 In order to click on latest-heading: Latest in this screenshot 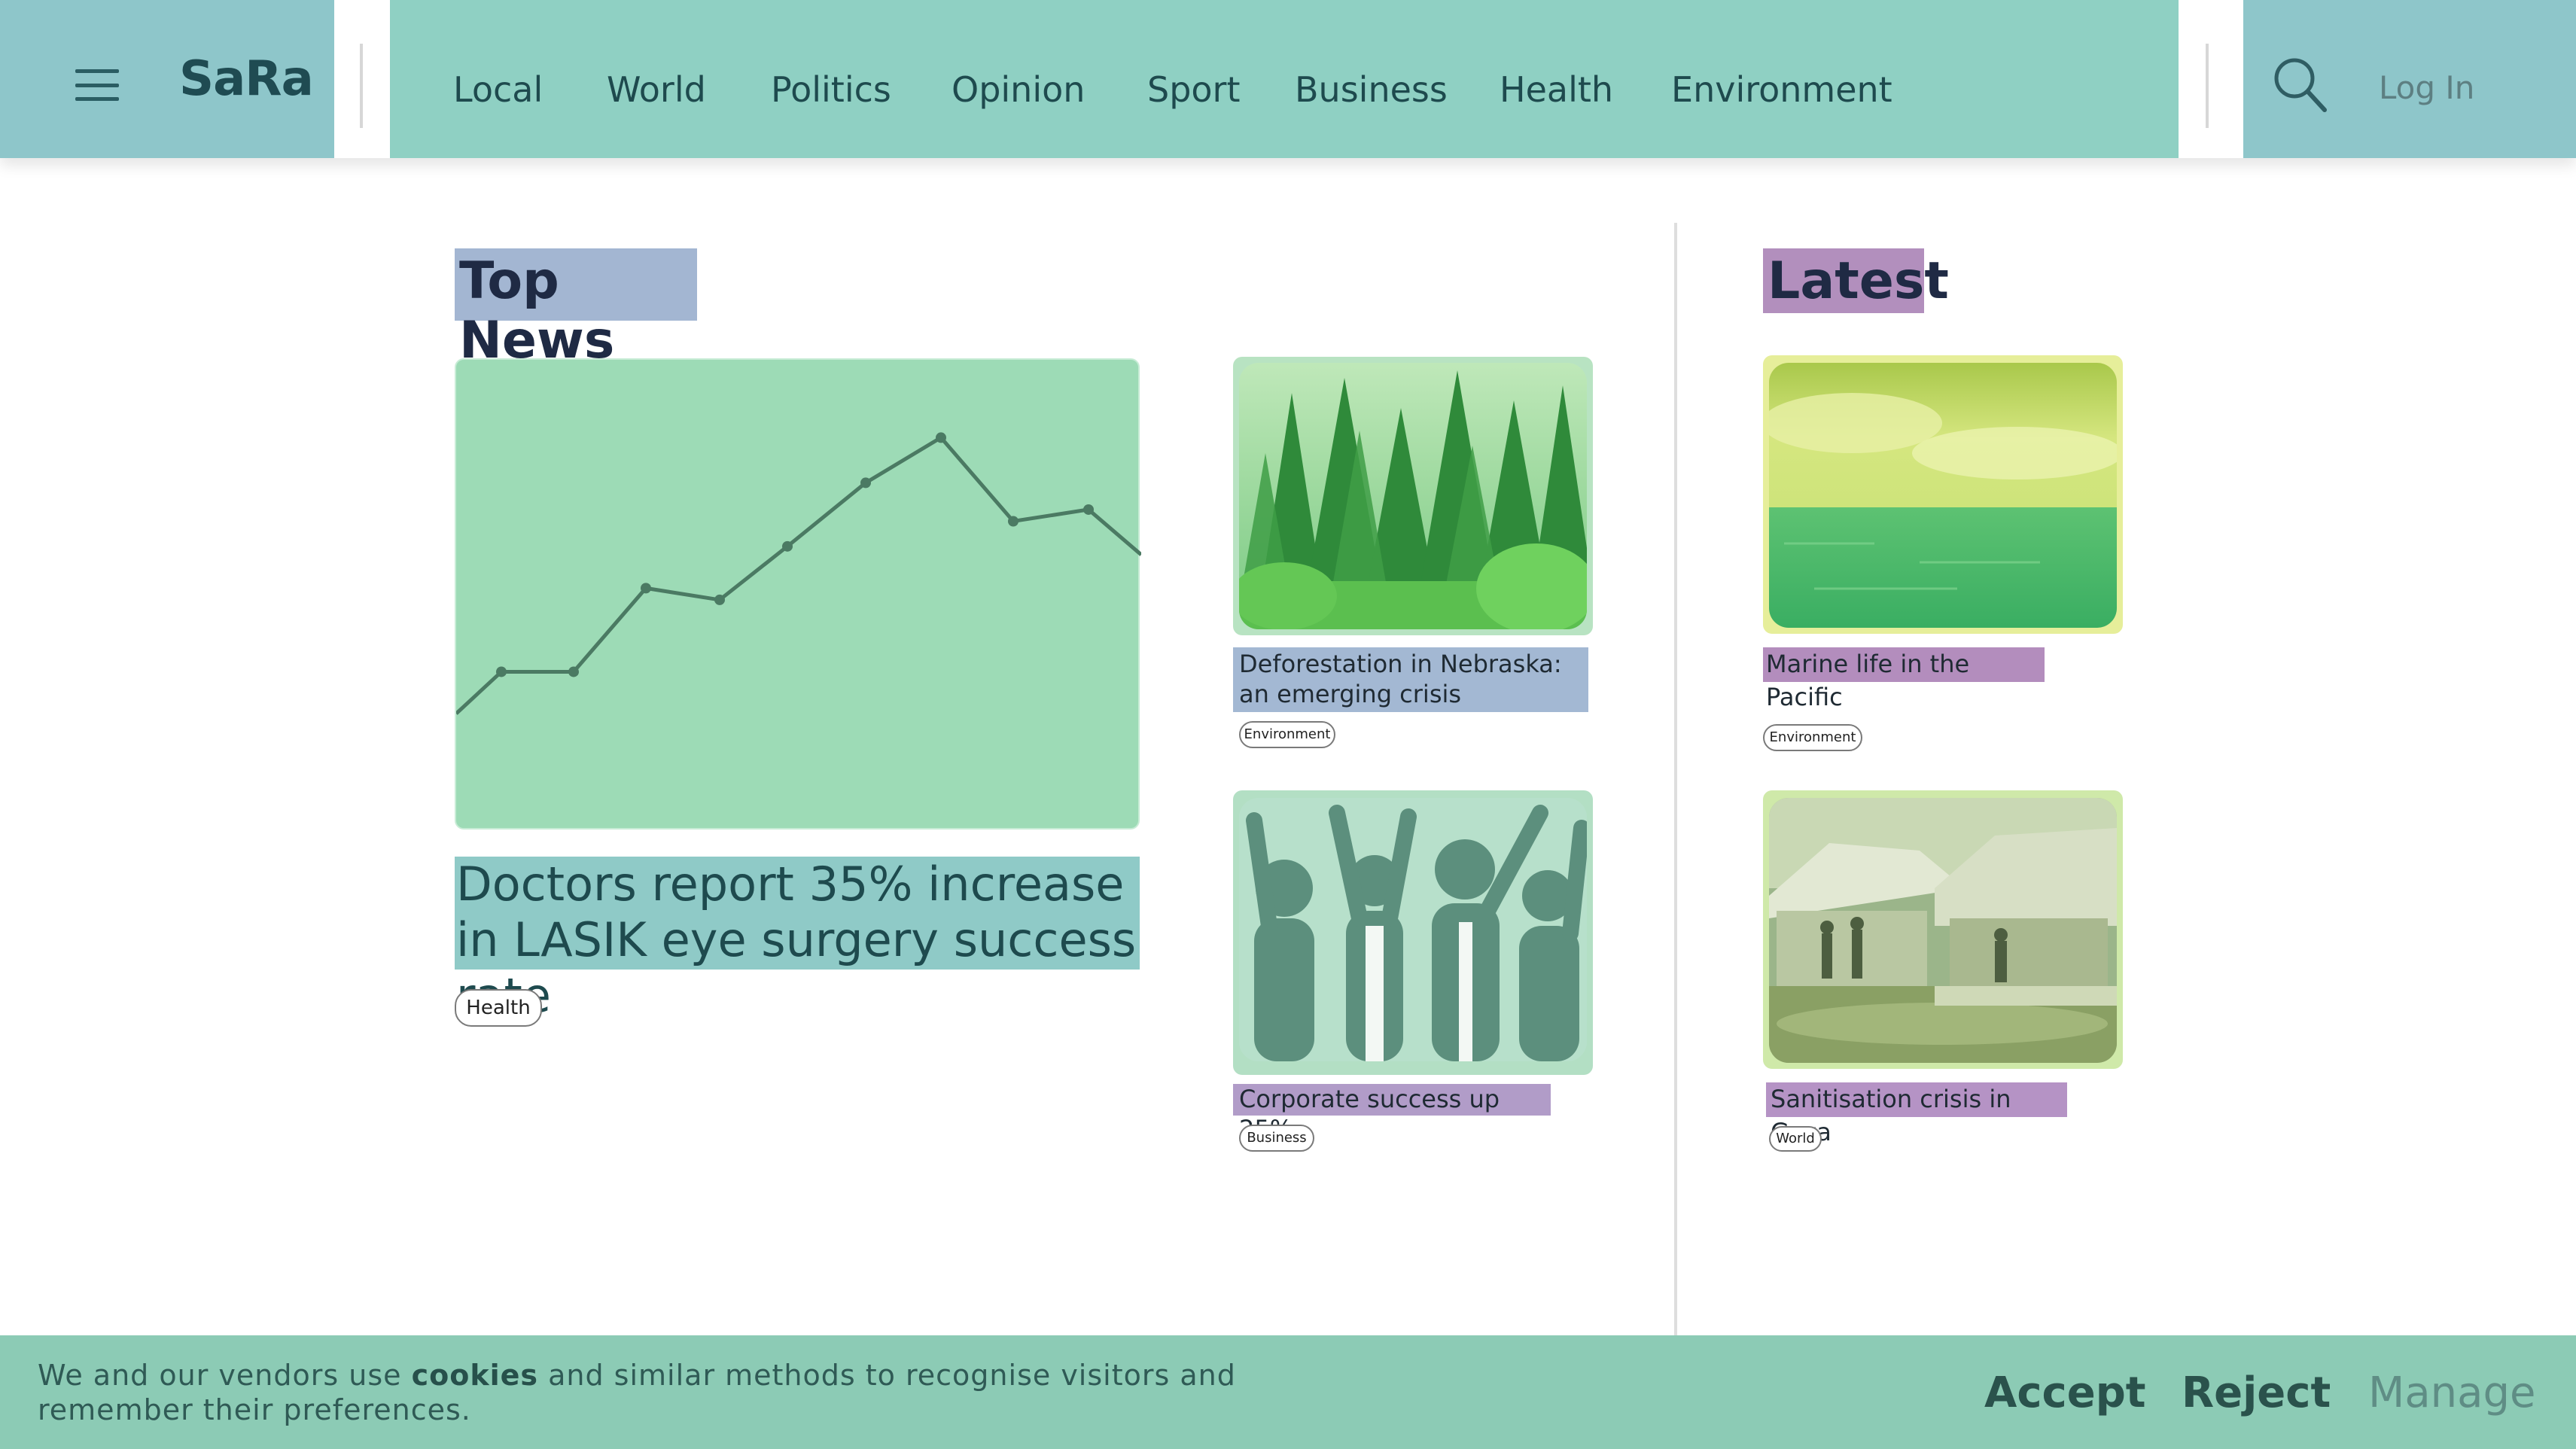, I will do `click(1856, 280)`.